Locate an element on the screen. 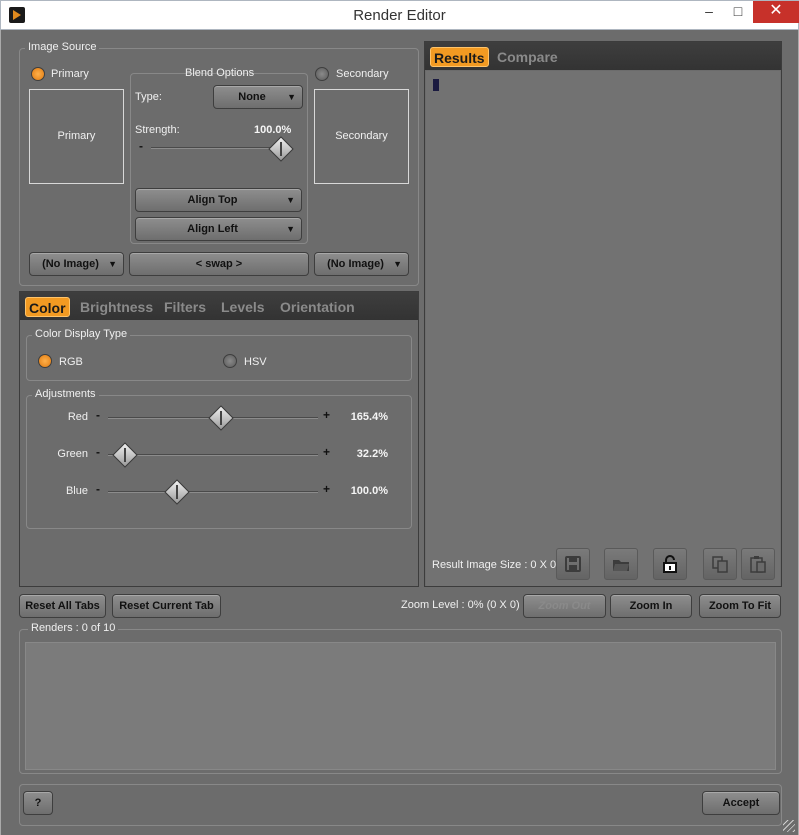 The height and width of the screenshot is (835, 799). hsv-radio is located at coordinates (230, 361).